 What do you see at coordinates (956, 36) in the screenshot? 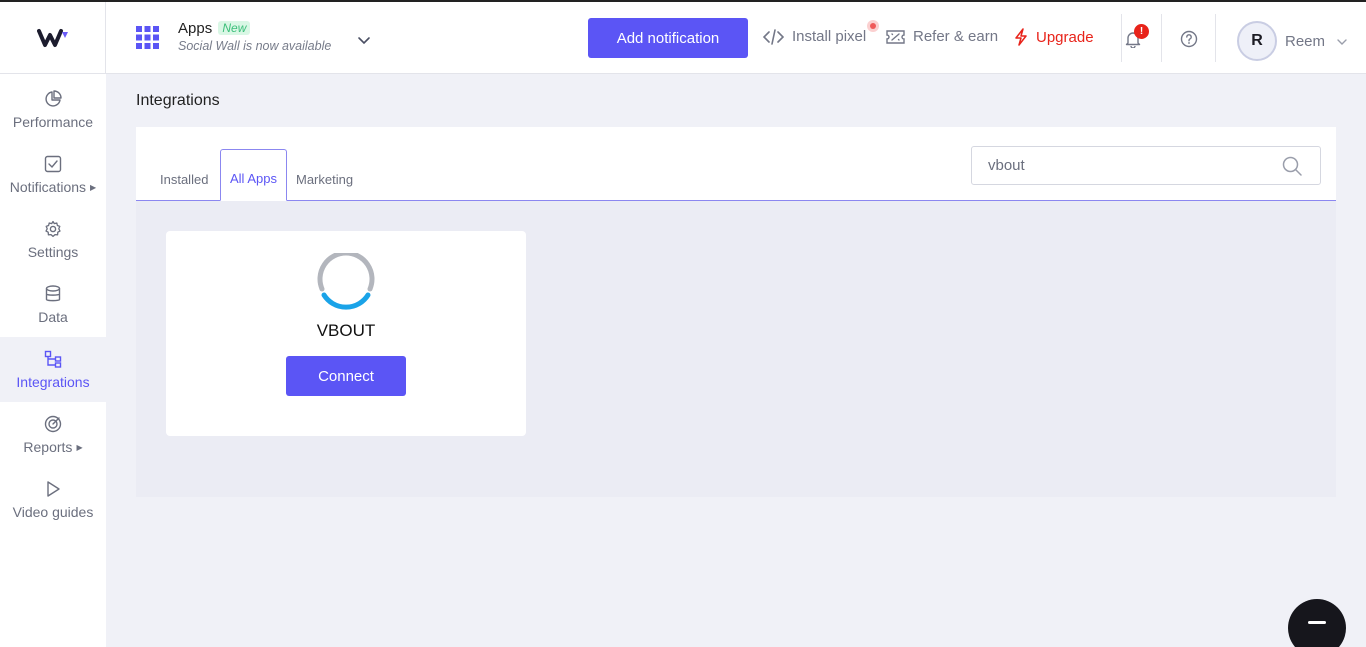
I see `refer-earn-label: Refer & earn` at bounding box center [956, 36].